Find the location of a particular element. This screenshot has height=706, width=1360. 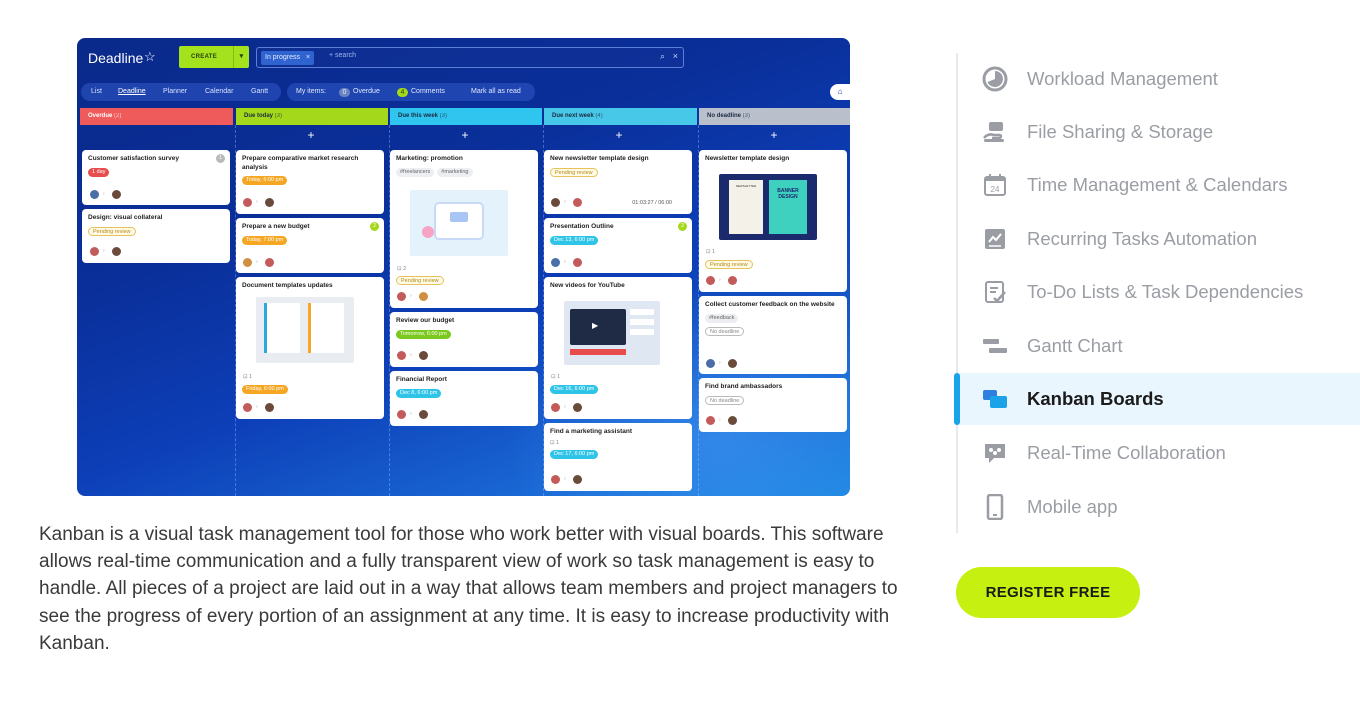

deadline-tag: Dec 17, 6:00 pm is located at coordinates (574, 454).